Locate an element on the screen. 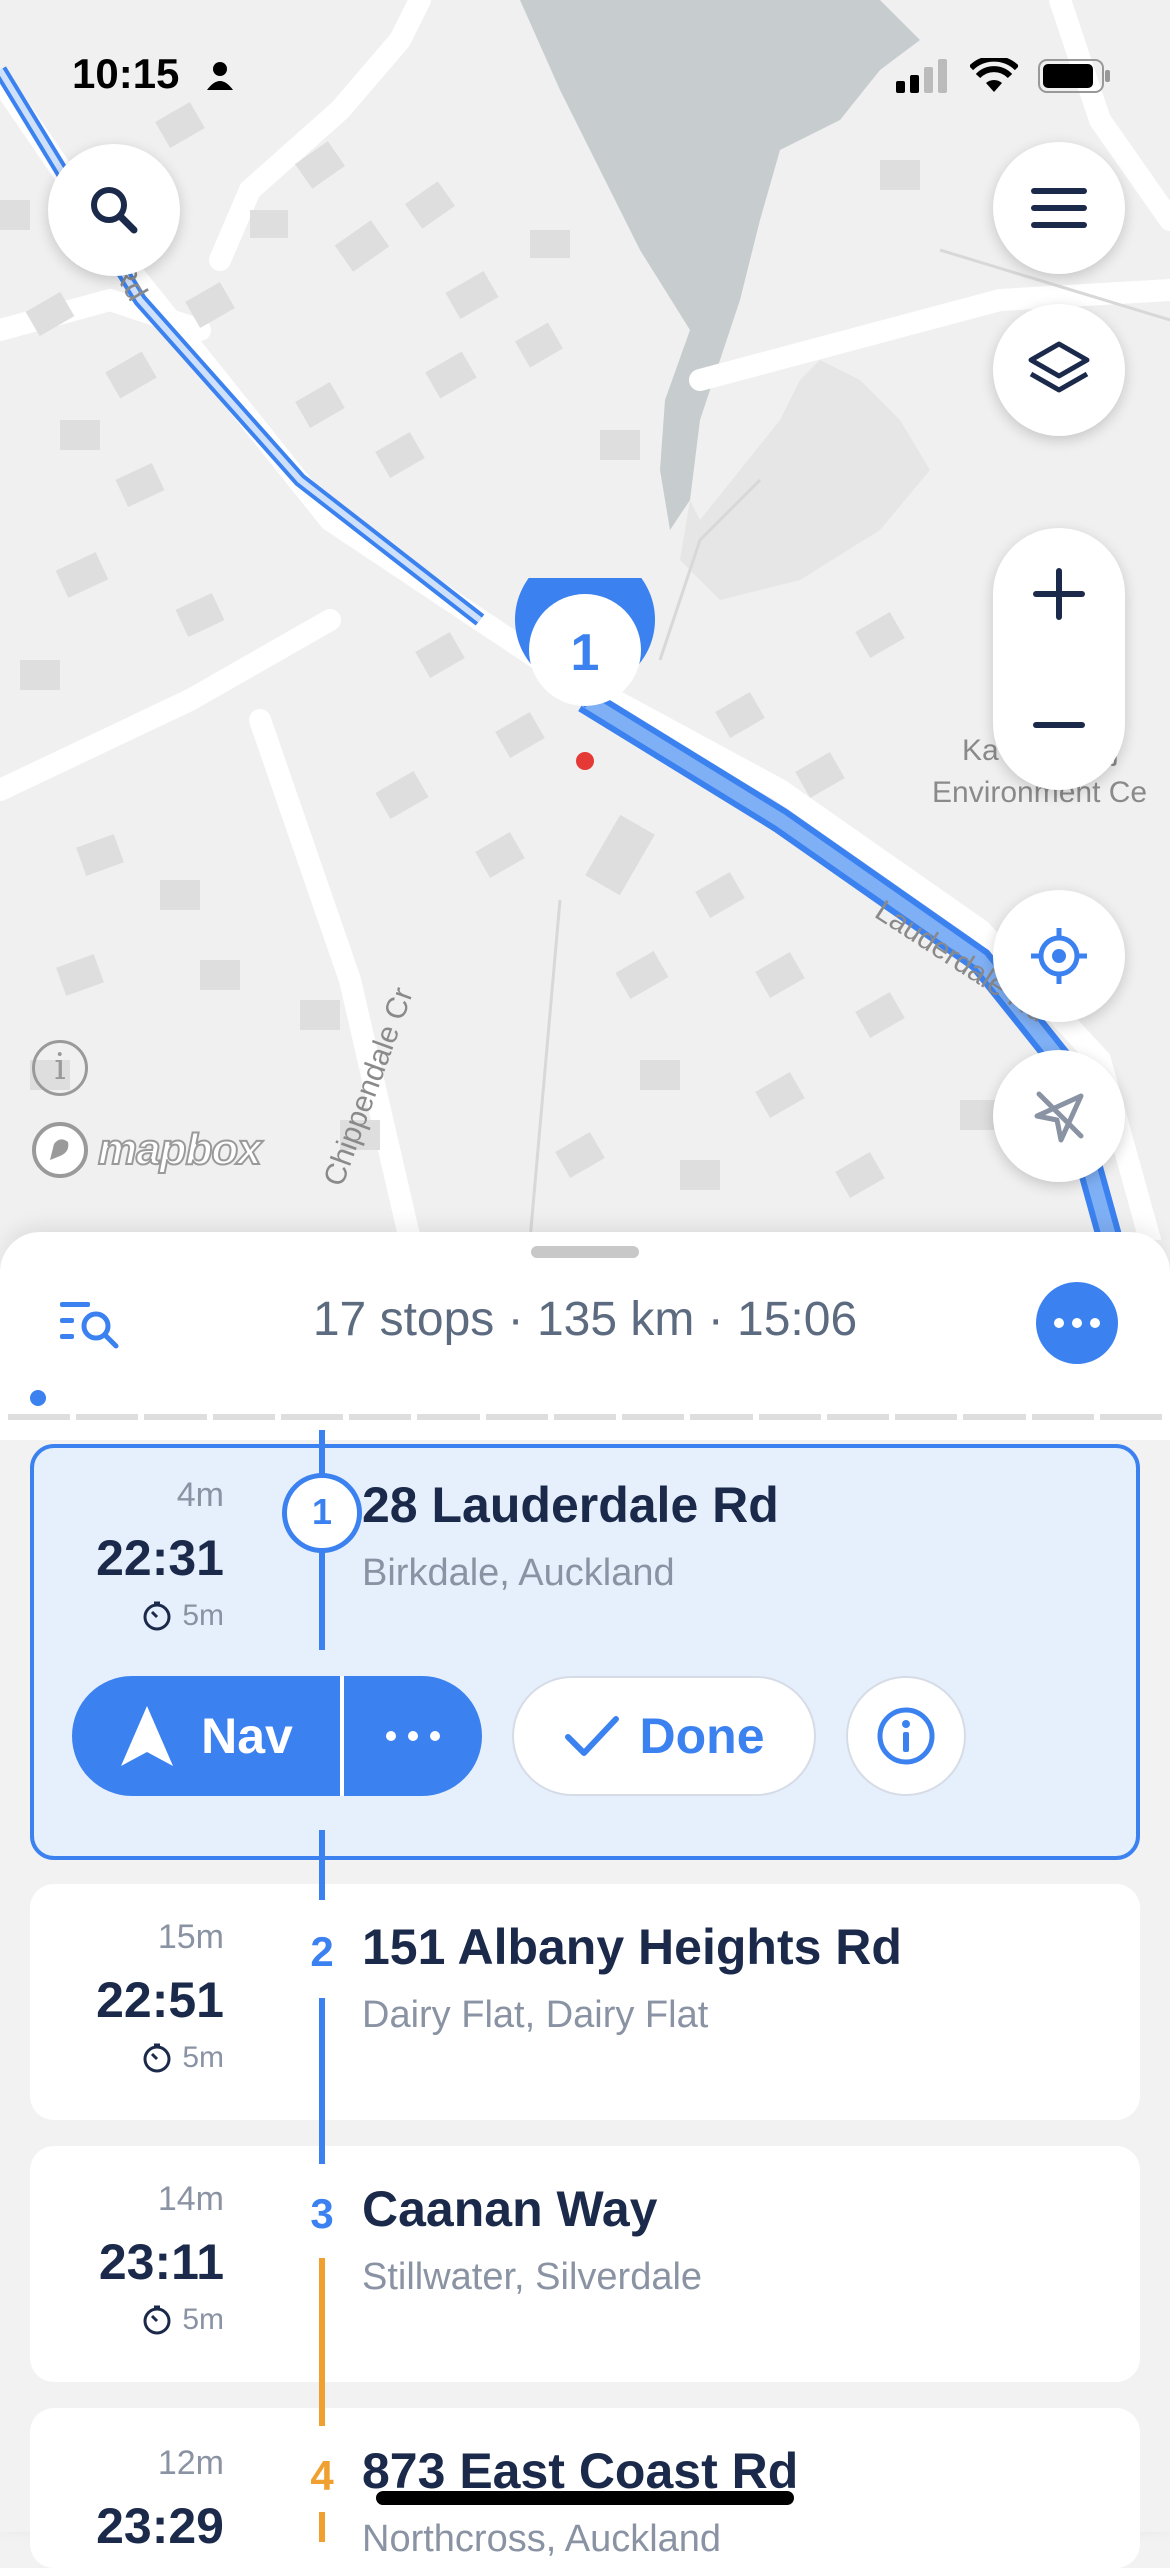 The width and height of the screenshot is (1170, 2568). navigation-mode-button is located at coordinates (1059, 1116).